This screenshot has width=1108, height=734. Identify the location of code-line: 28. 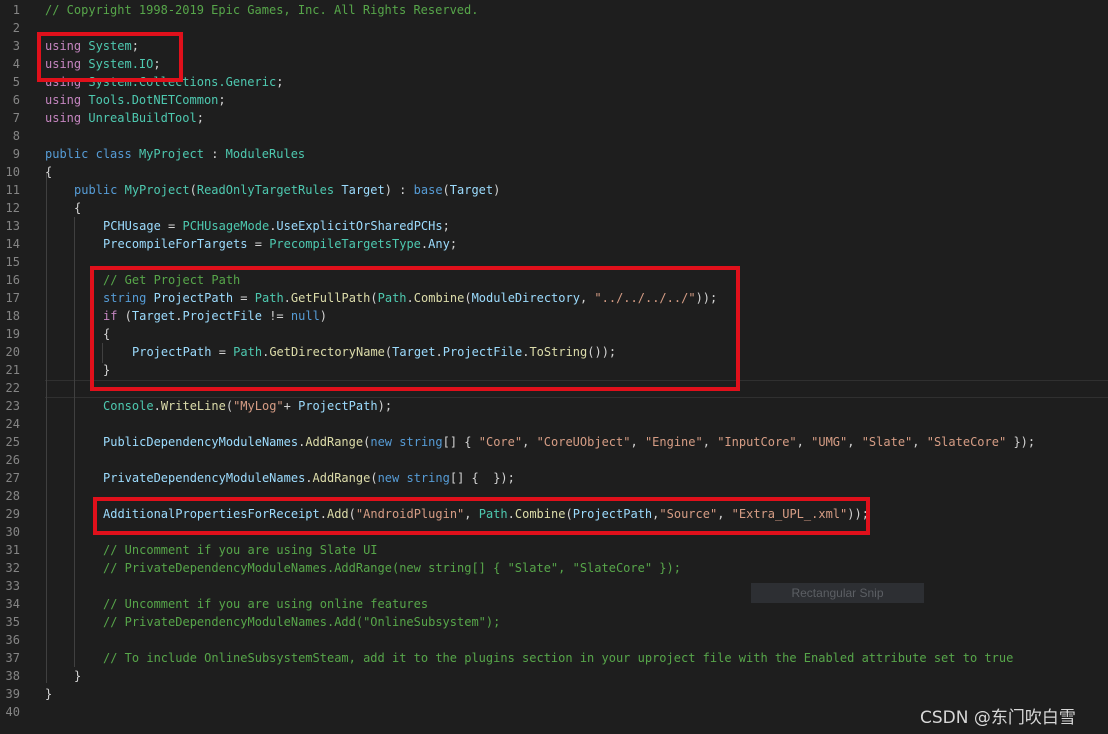
(554, 496).